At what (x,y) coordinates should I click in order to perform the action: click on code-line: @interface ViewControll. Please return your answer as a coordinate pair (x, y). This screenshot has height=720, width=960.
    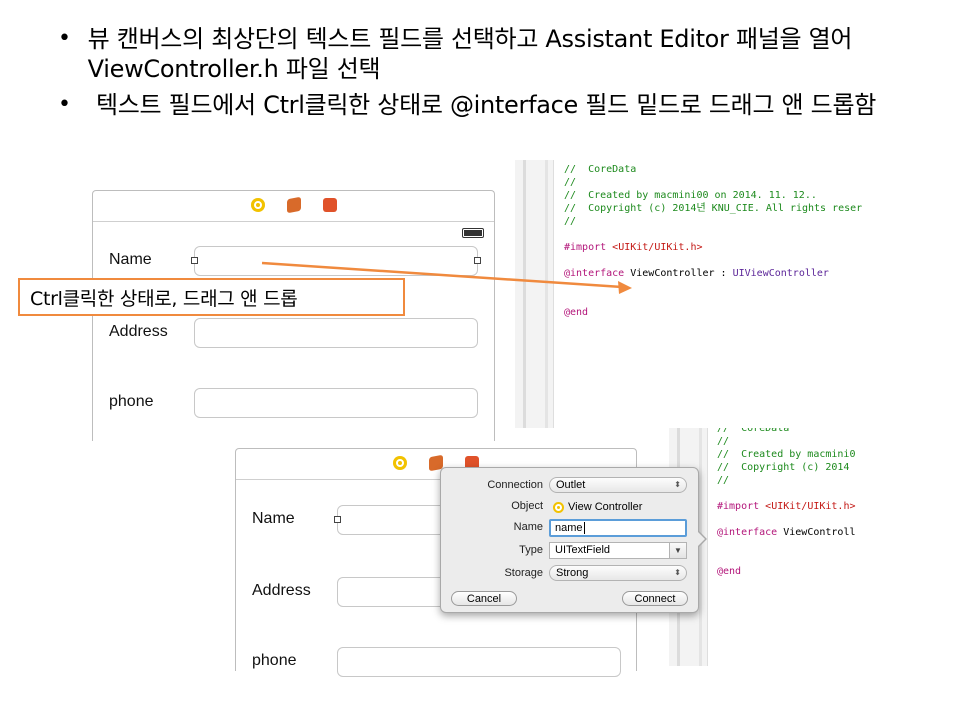
    Looking at the image, I should click on (786, 532).